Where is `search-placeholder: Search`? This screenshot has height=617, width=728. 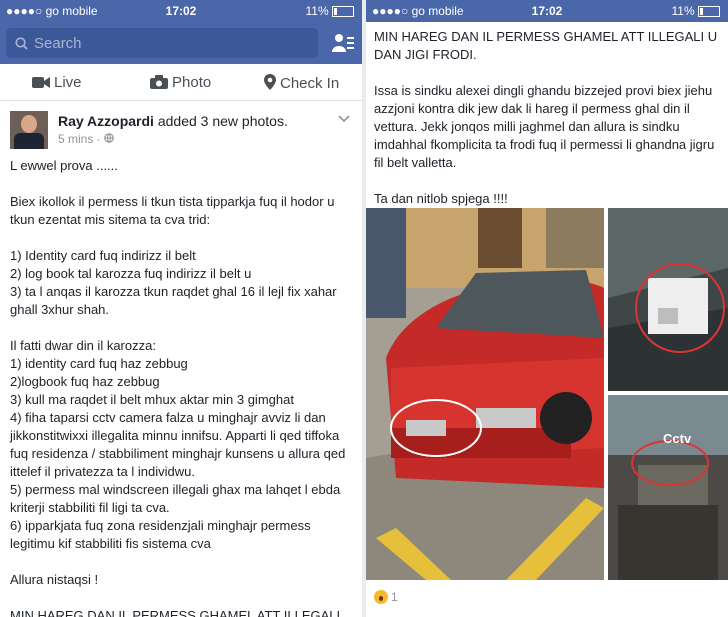
search-placeholder: Search is located at coordinates (58, 43).